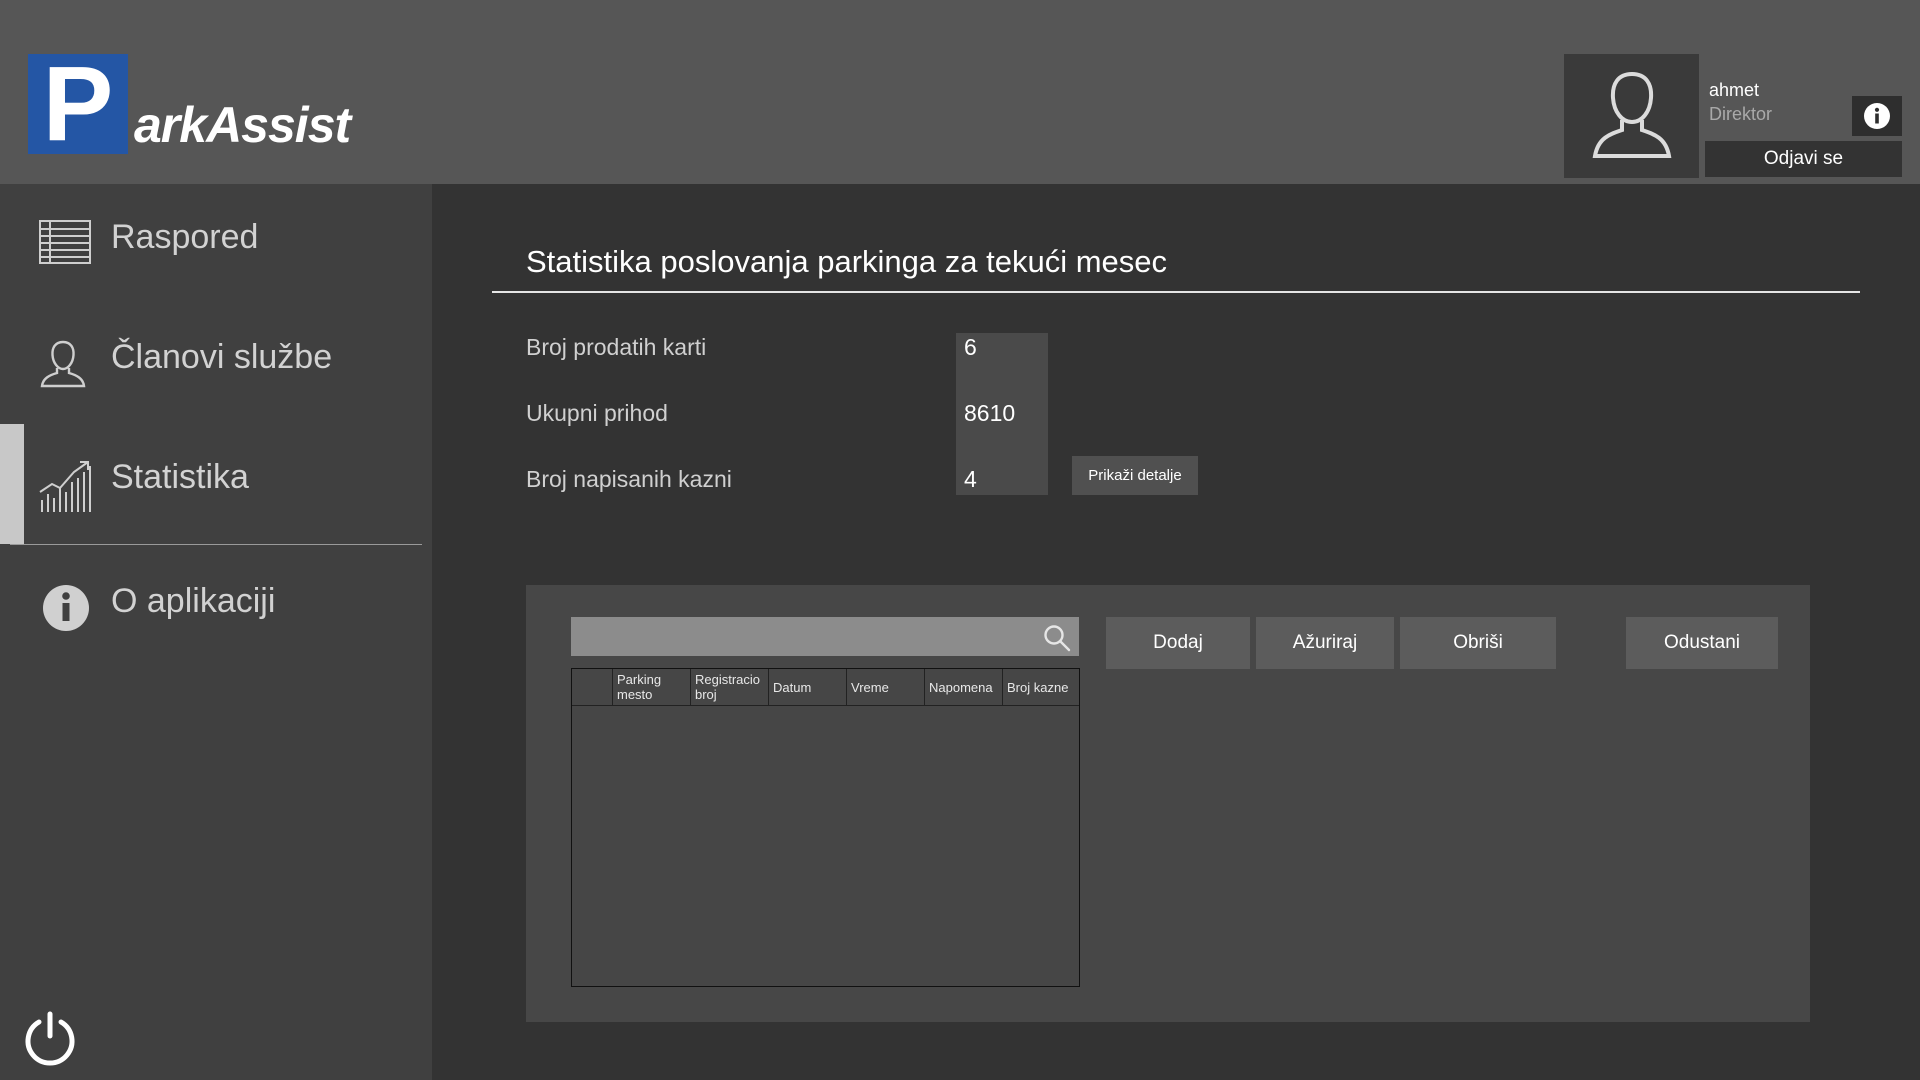  I want to click on user-role: Direktor, so click(1741, 114).